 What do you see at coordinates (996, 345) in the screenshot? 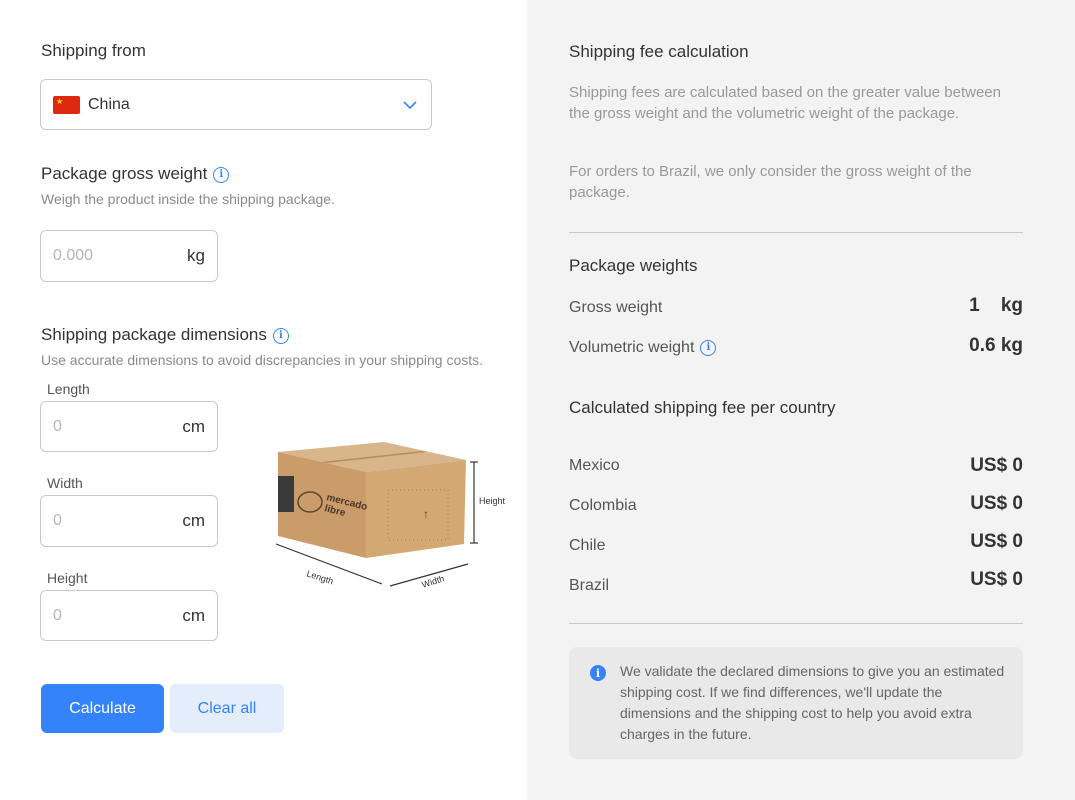
I see `volumetric-weight-value: 0.6 kg` at bounding box center [996, 345].